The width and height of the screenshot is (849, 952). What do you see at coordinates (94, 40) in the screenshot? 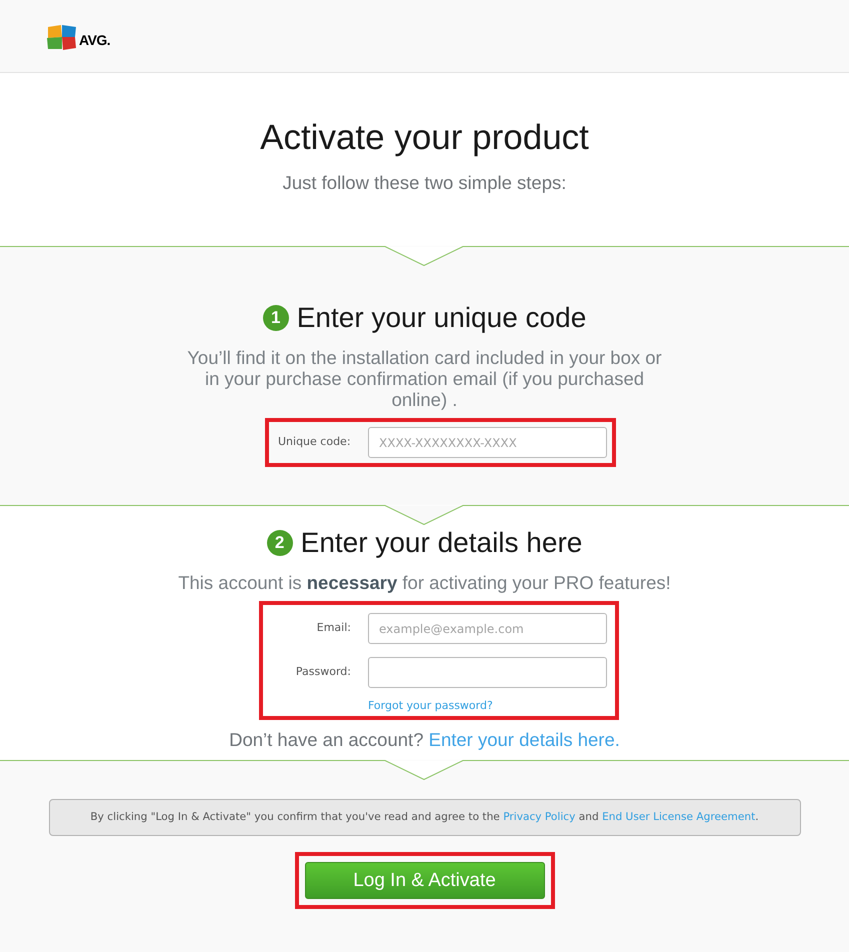
I see `brand-name: AVG.` at bounding box center [94, 40].